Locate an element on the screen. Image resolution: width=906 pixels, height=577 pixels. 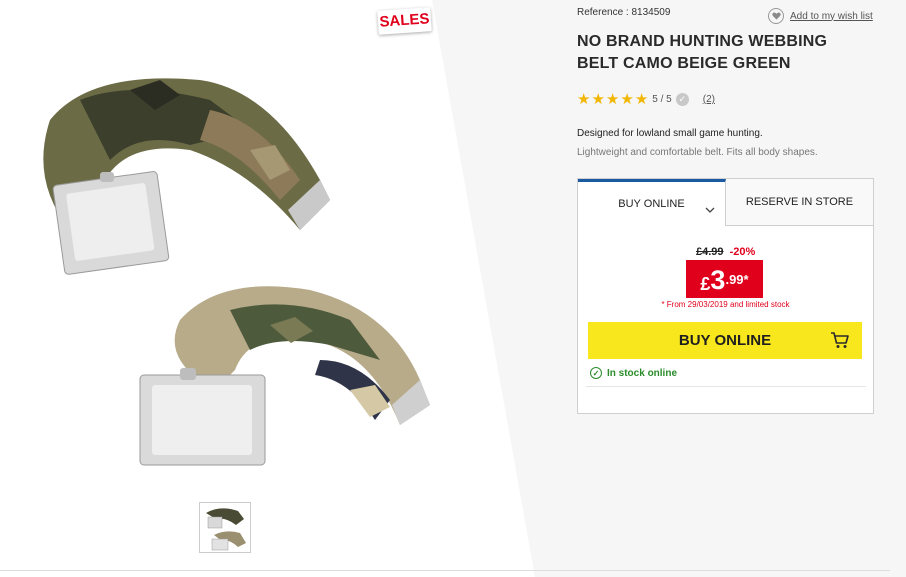
wishlist-label: Add to my wish list is located at coordinates (831, 16).